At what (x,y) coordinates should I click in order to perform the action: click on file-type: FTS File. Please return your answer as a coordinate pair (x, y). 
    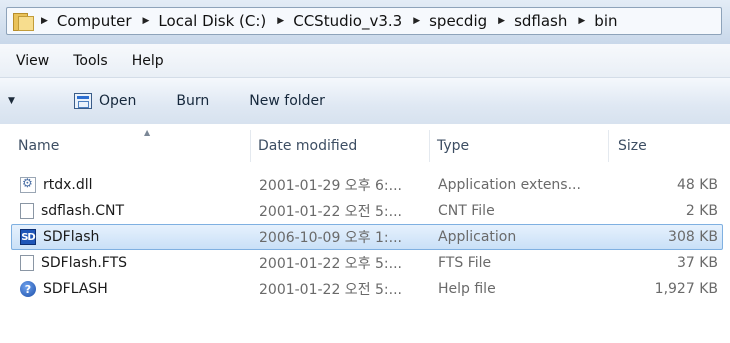
    Looking at the image, I should click on (465, 263).